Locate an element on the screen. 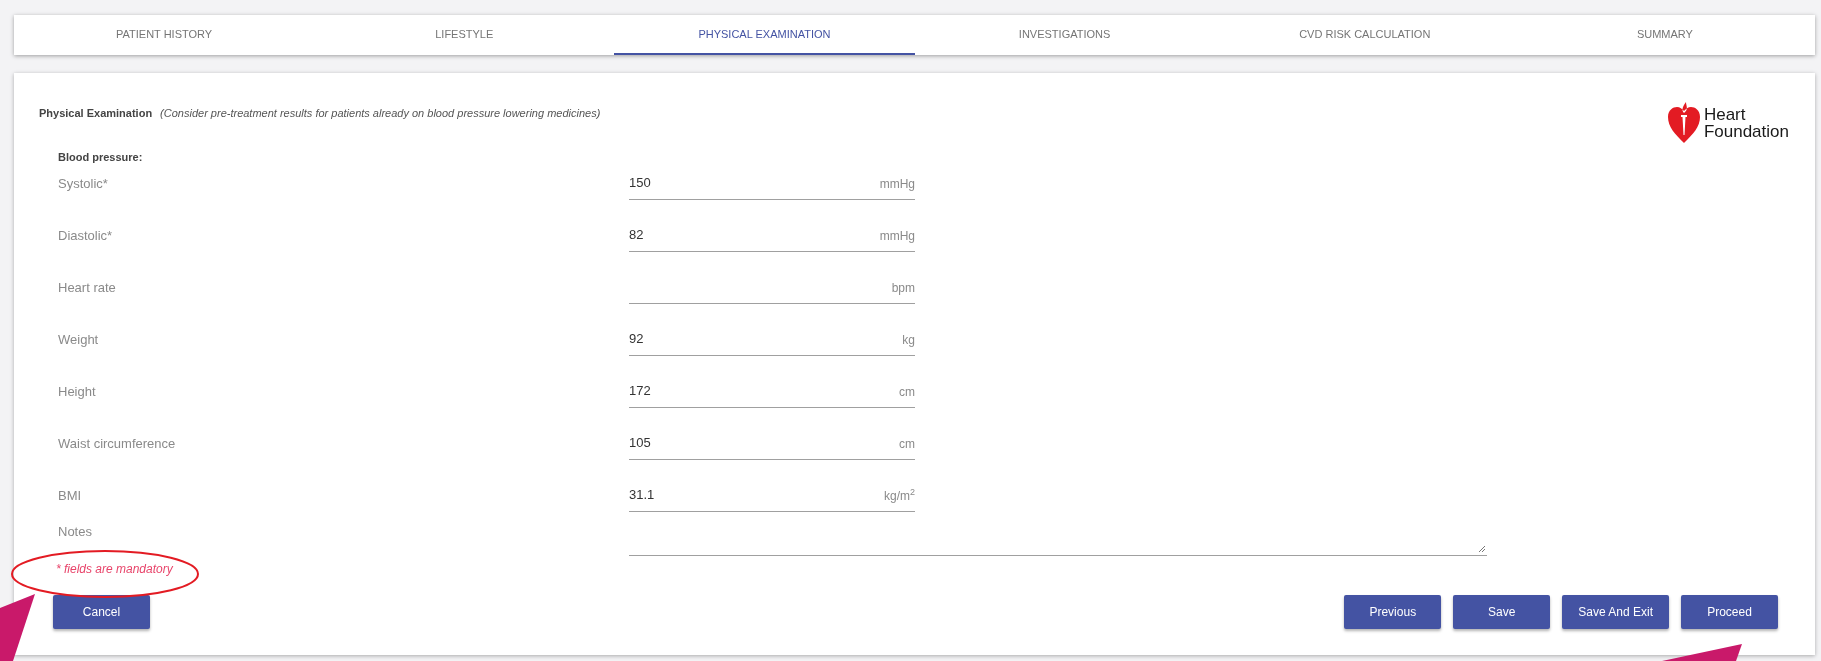 This screenshot has width=1821, height=661. logo-text: Foundation is located at coordinates (1746, 131).